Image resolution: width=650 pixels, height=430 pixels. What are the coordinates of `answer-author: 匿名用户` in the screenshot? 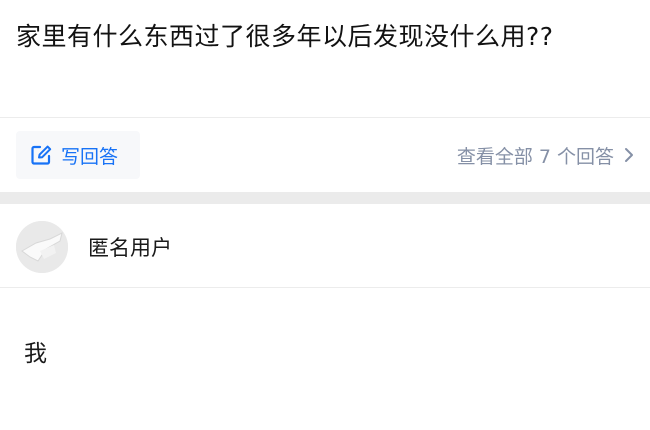 It's located at (94, 247).